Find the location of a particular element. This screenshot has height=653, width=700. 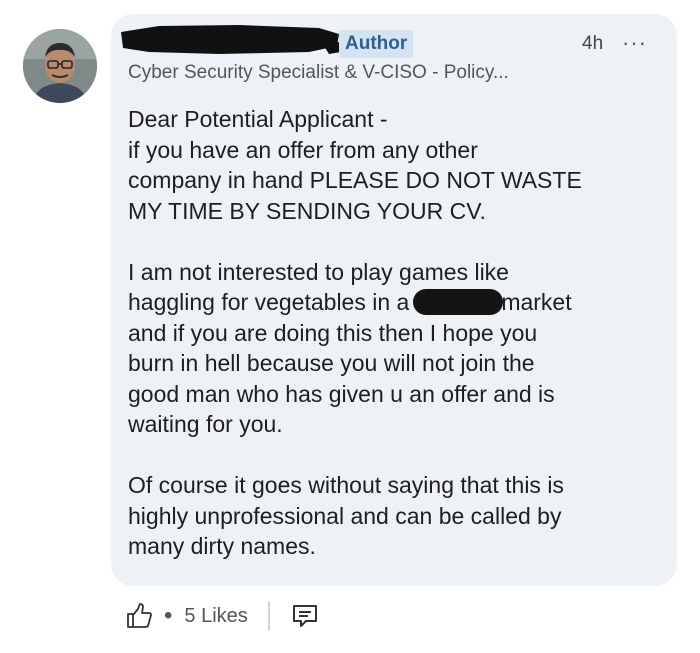

comment-line: if you have an offer from any other is located at coordinates (303, 149).